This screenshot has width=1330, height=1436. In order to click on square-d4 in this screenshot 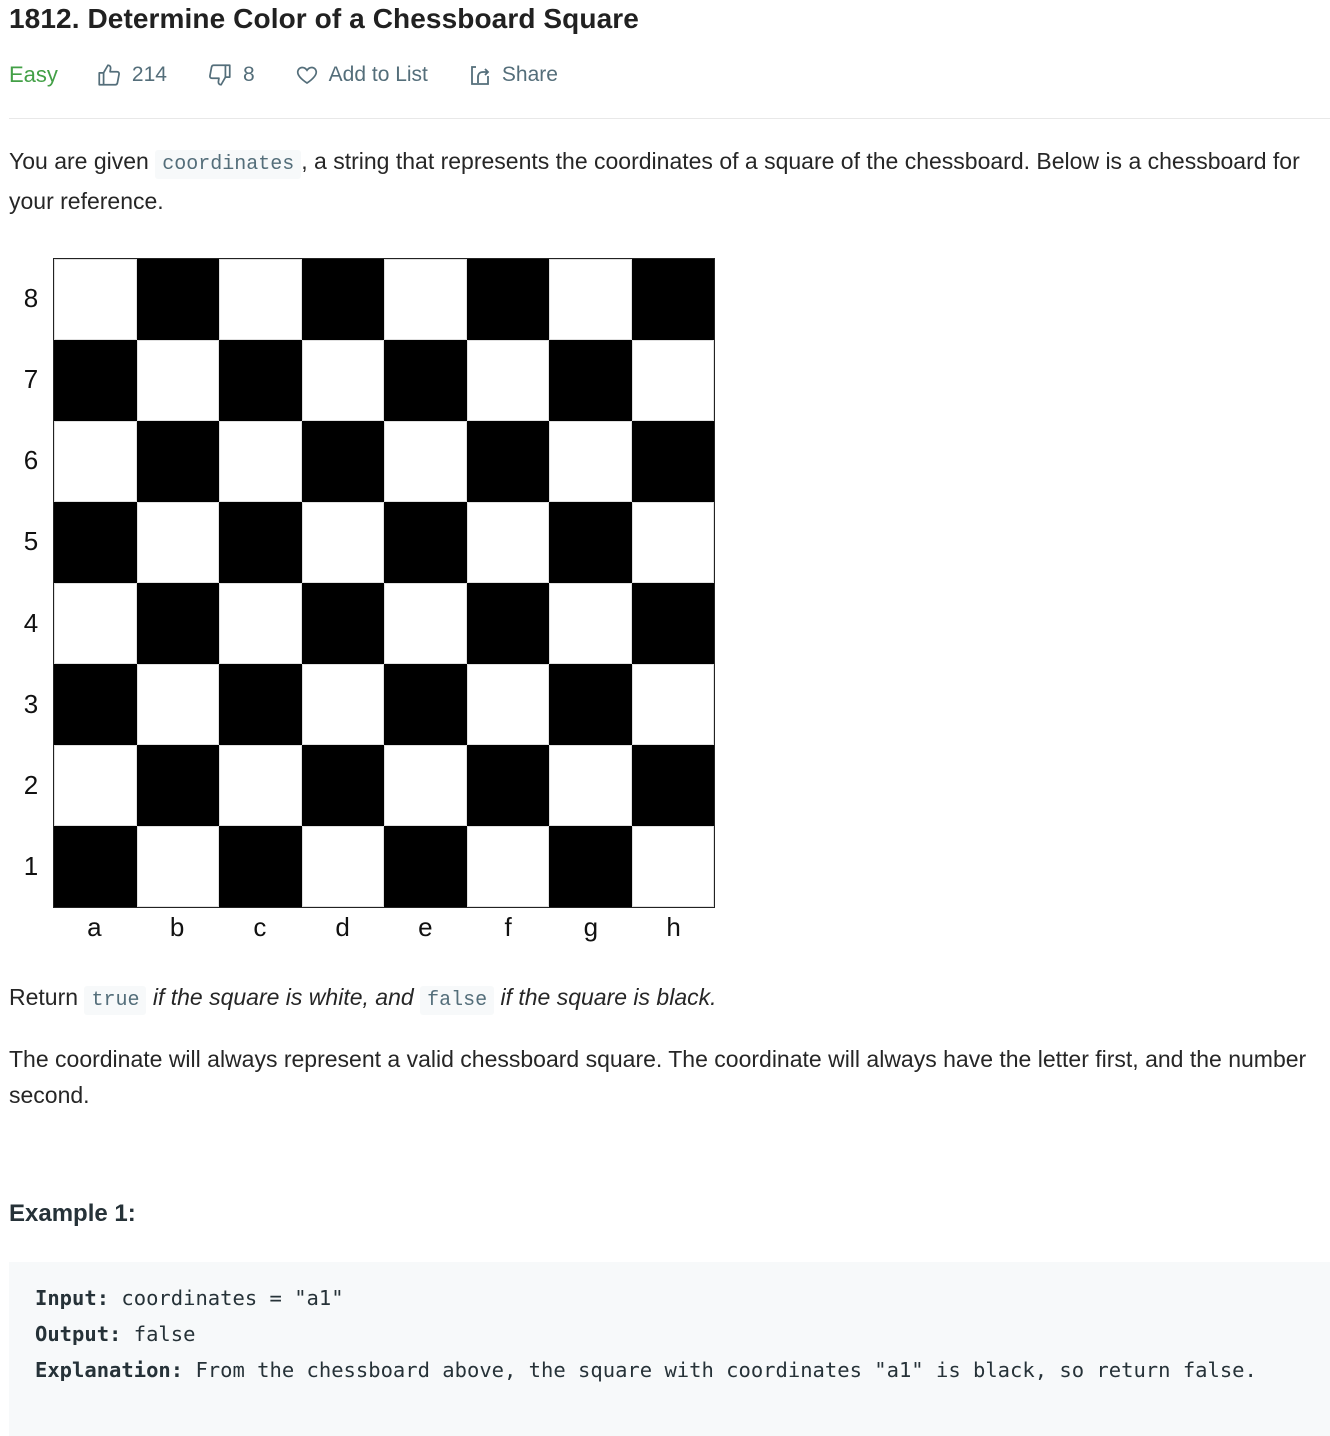, I will do `click(342, 623)`.